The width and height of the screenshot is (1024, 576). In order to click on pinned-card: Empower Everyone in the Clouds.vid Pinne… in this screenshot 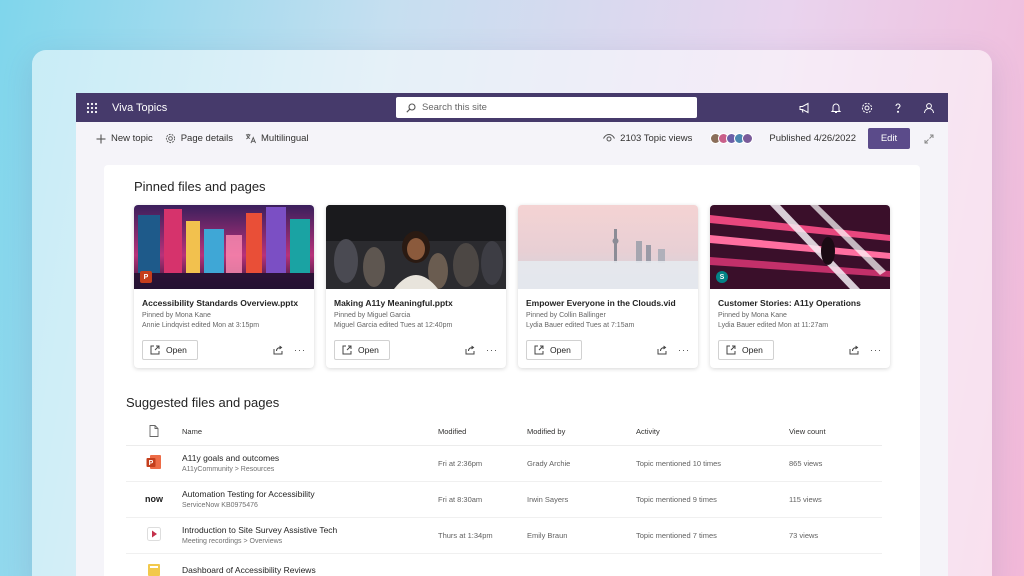, I will do `click(608, 286)`.